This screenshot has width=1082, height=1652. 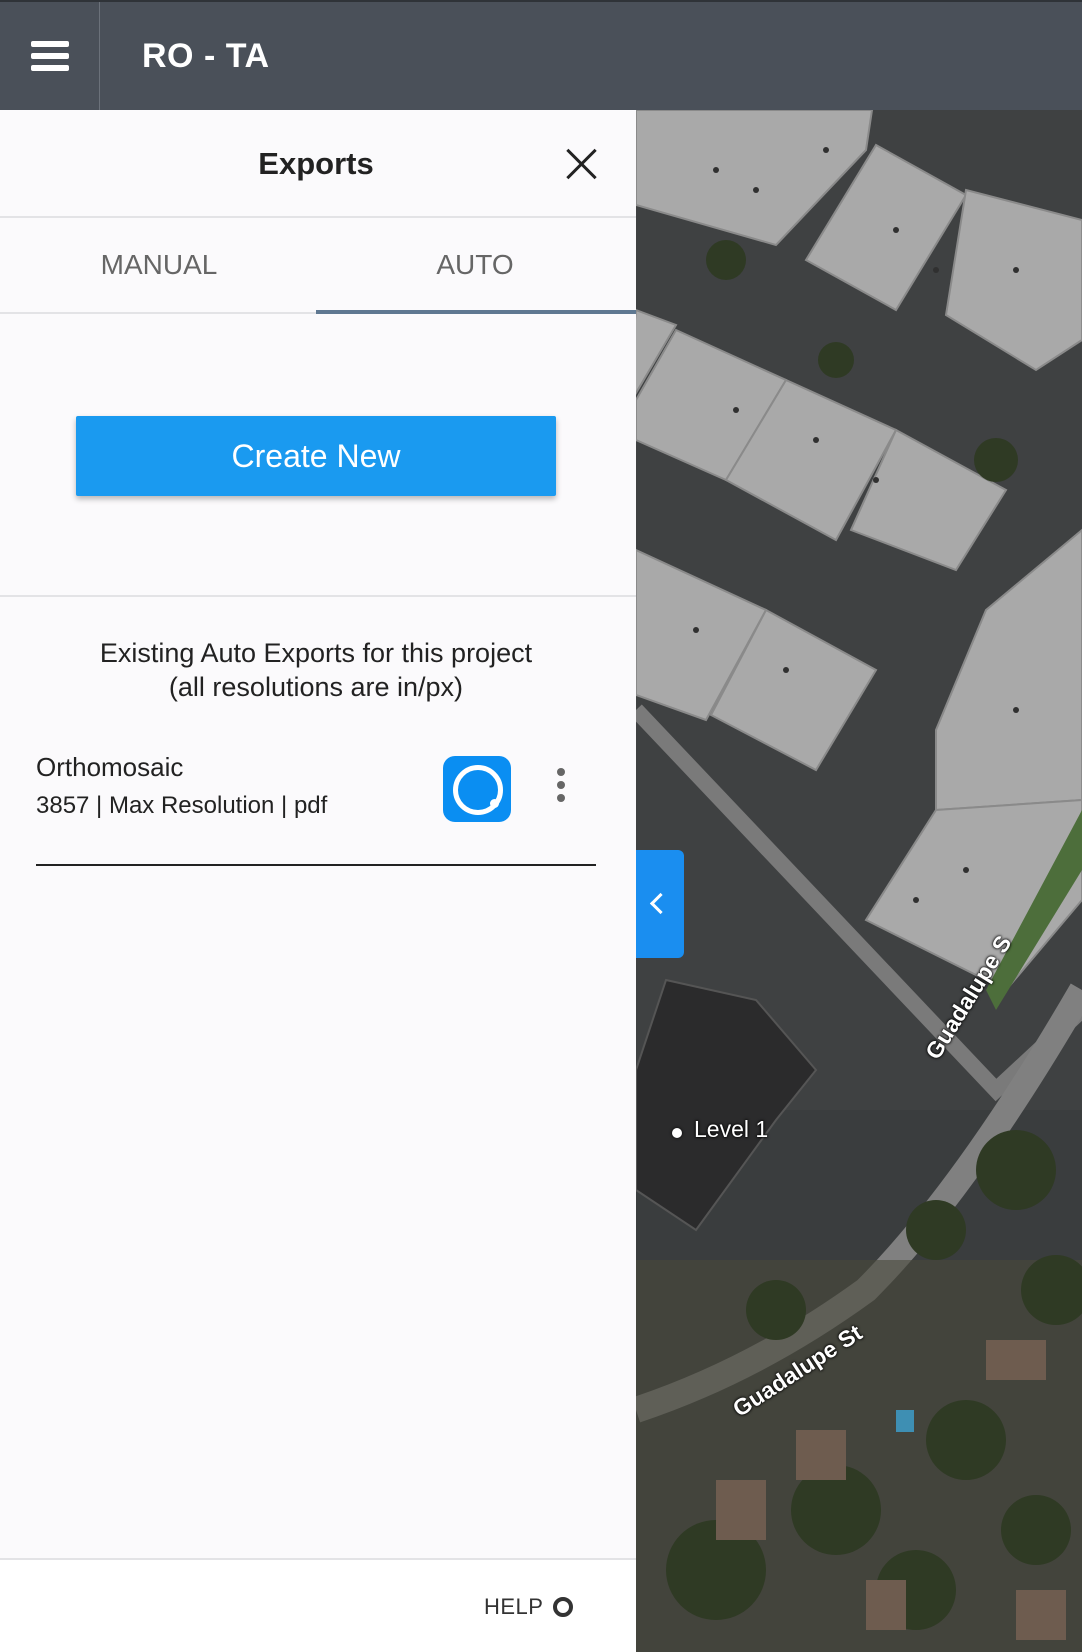 I want to click on chevron-left-icon, so click(x=660, y=903).